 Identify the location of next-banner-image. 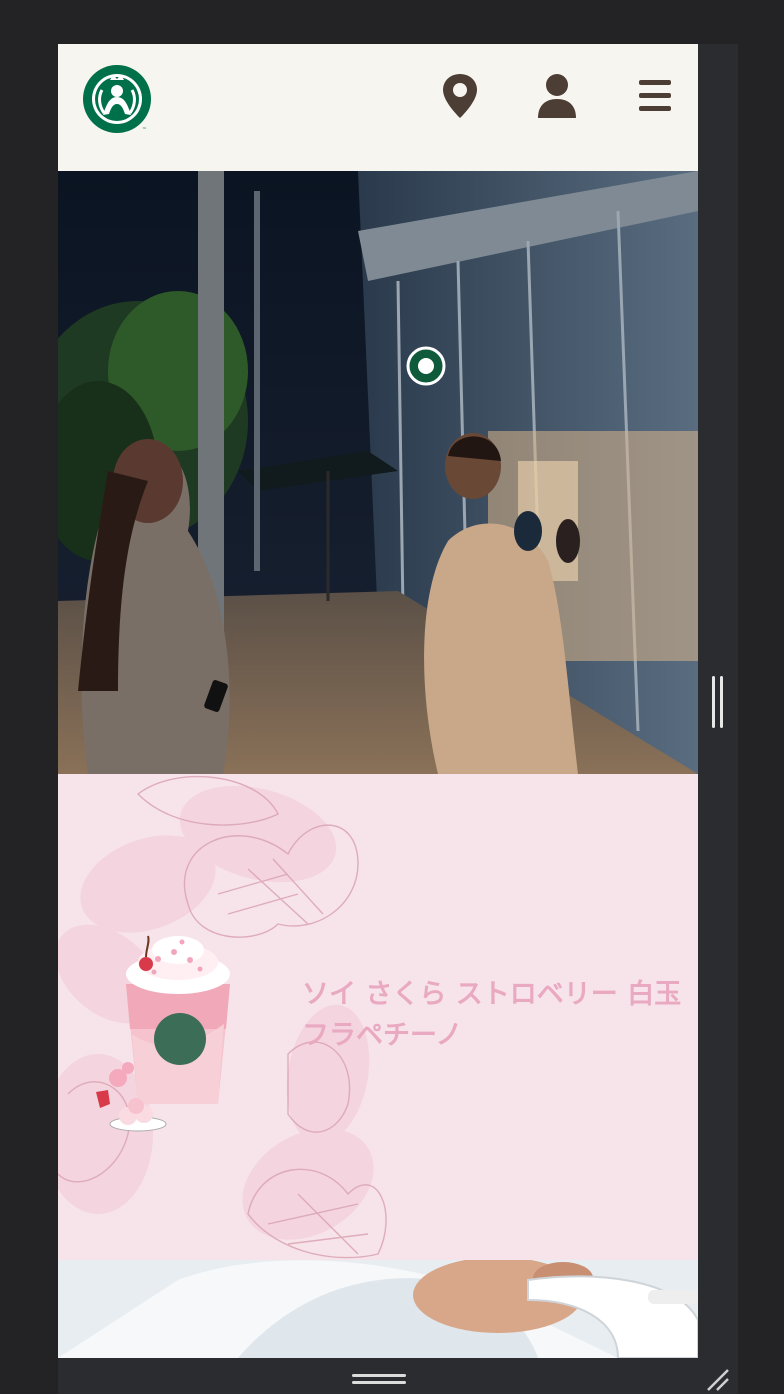
(378, 1309).